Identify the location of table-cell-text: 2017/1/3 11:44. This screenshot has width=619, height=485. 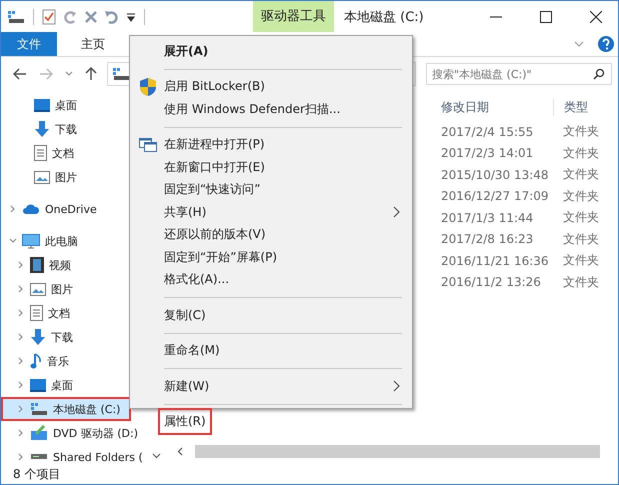
(487, 217).